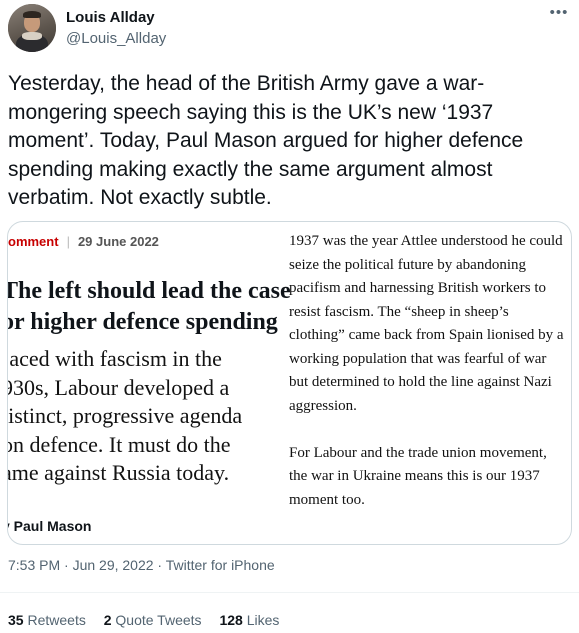 Image resolution: width=579 pixels, height=633 pixels. Describe the element at coordinates (118, 241) in the screenshot. I see `article-date: 29 June 2022` at that location.